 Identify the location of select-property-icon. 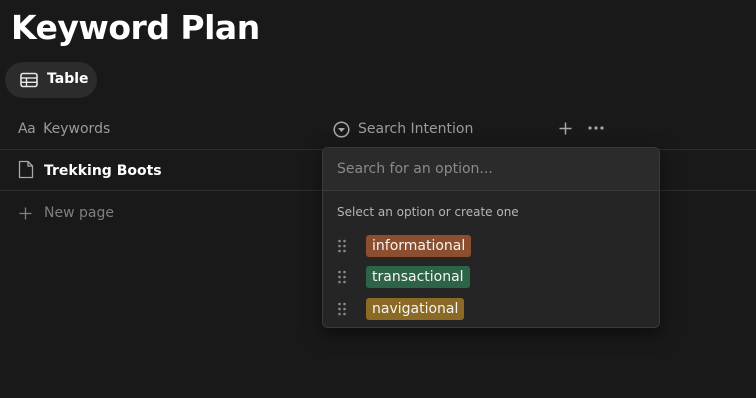
(341, 129).